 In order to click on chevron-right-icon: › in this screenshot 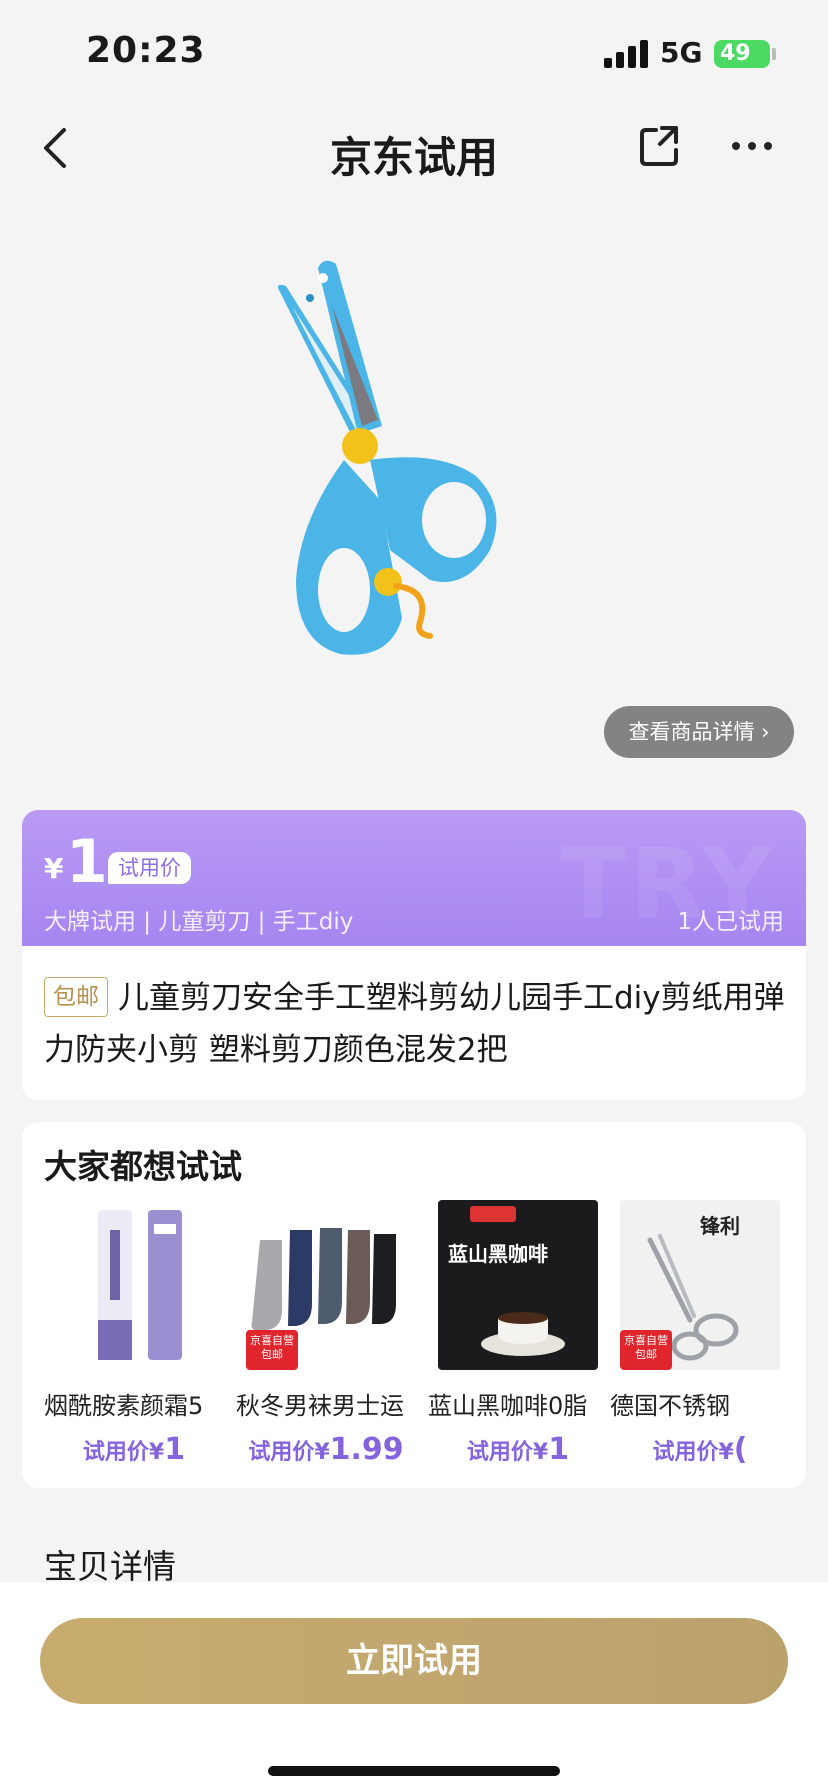, I will do `click(765, 732)`.